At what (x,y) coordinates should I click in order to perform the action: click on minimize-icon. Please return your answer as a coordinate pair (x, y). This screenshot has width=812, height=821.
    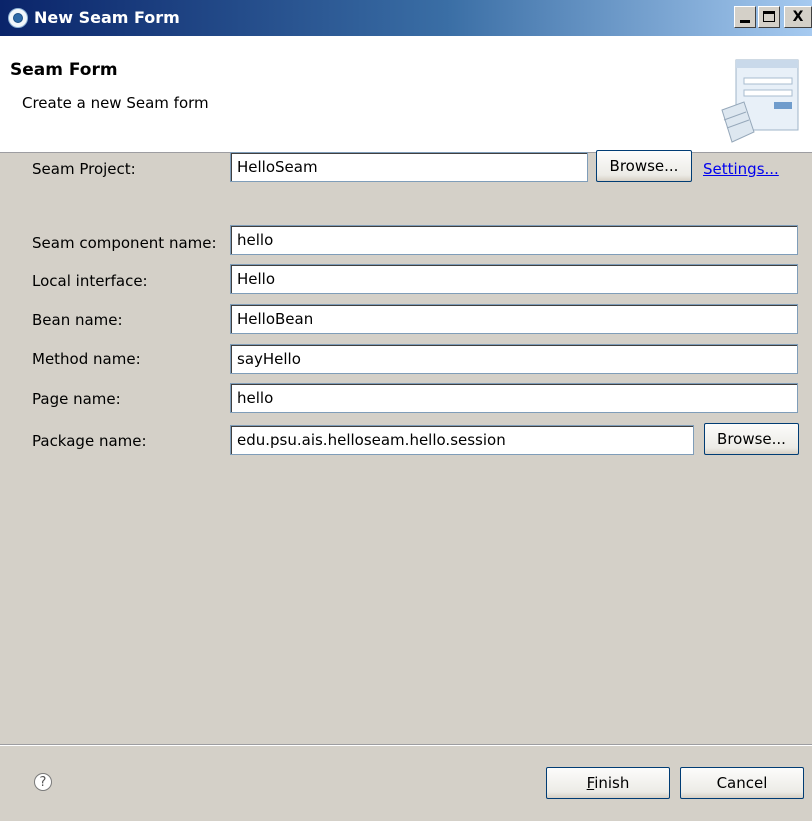
    Looking at the image, I should click on (745, 21).